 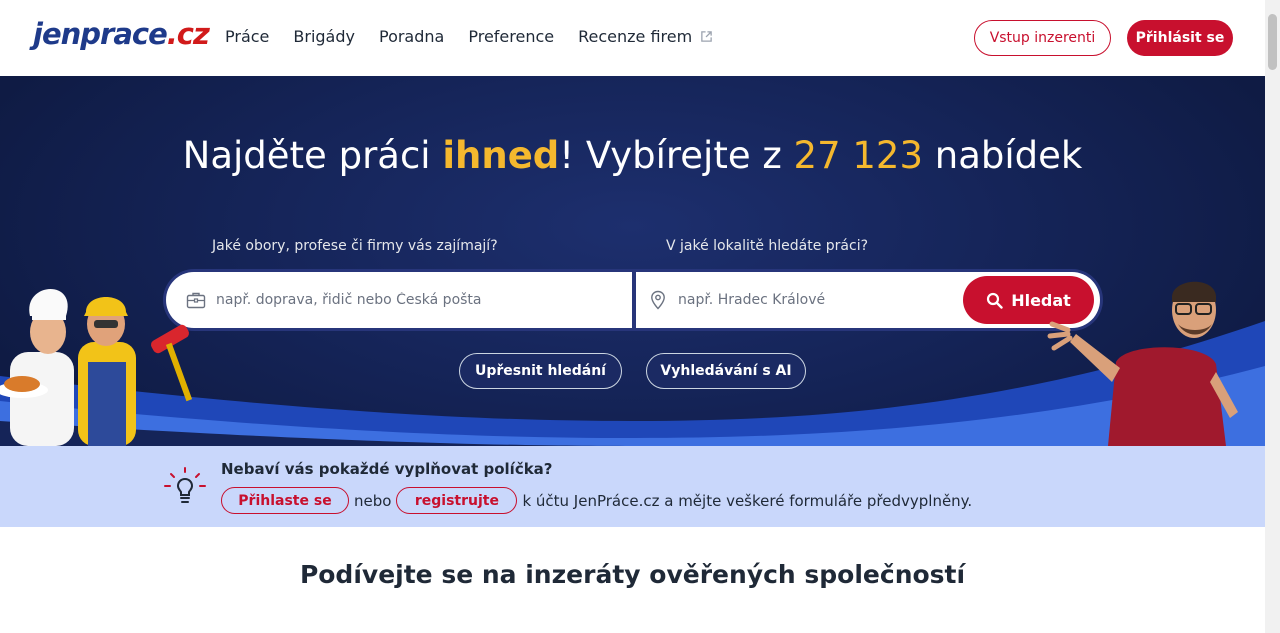 What do you see at coordinates (285, 500) in the screenshot?
I see `notice-login-button: Přihlaste se` at bounding box center [285, 500].